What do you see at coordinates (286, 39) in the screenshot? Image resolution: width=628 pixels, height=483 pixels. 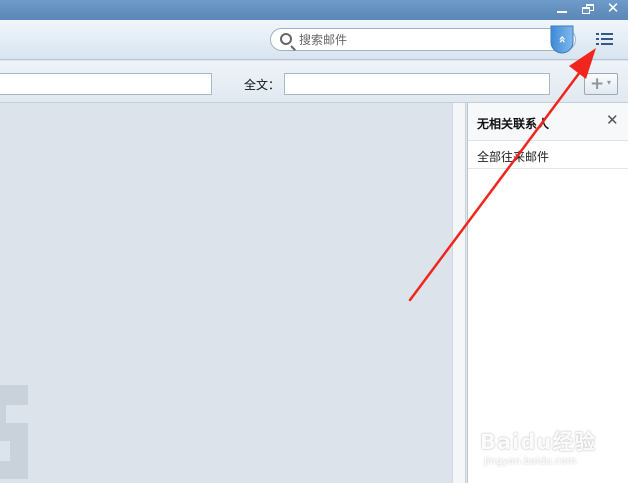 I see `search-icon` at bounding box center [286, 39].